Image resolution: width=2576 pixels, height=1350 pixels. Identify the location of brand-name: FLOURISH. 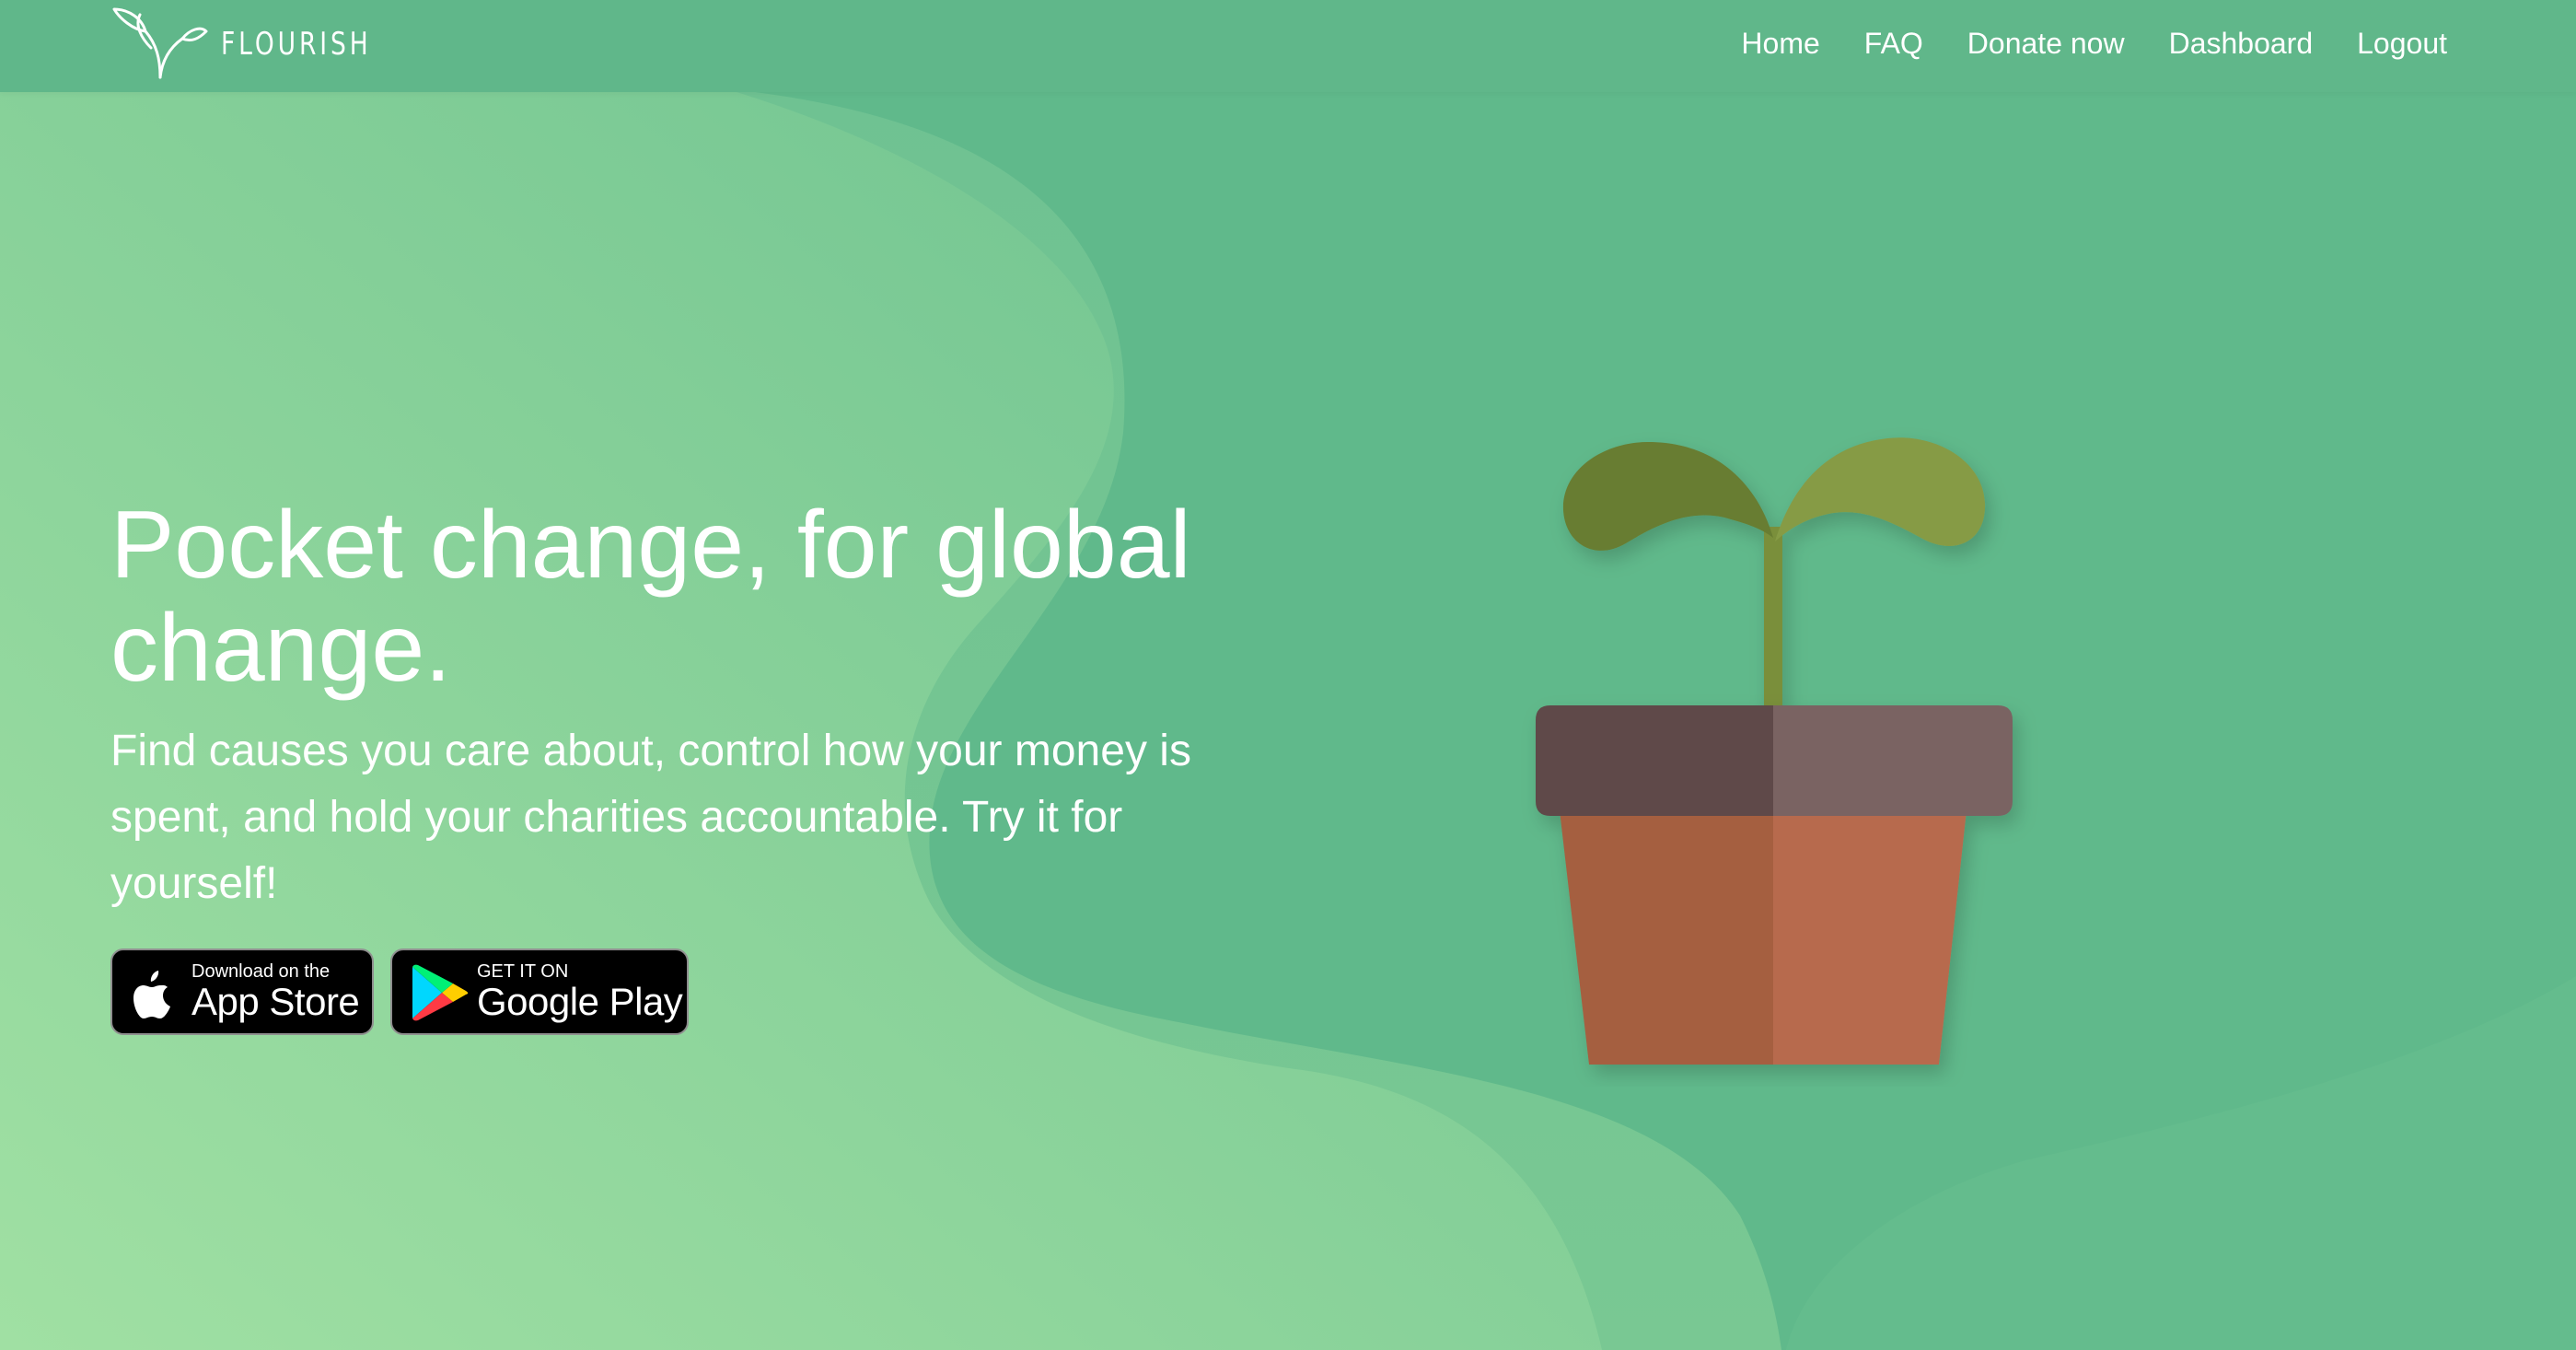
(296, 44).